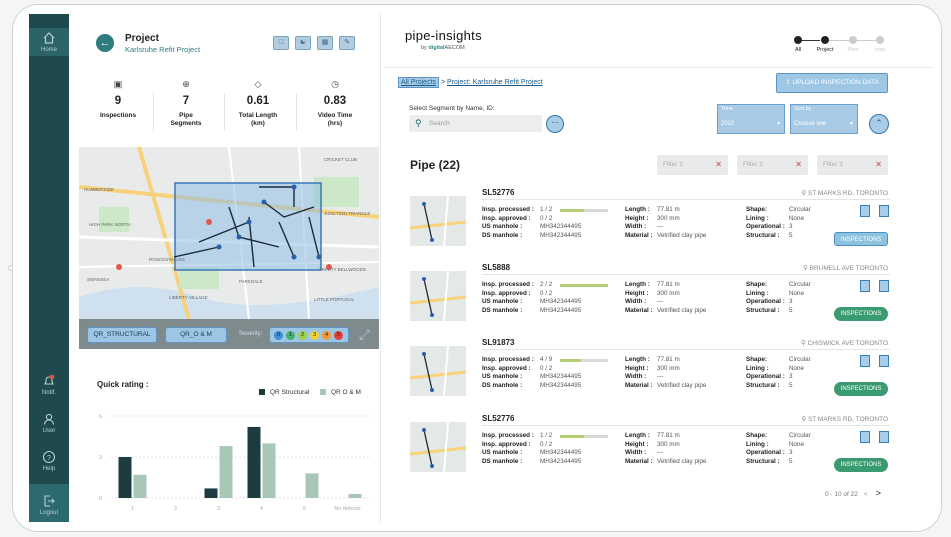  I want to click on breadcrumb-current: Project: Karlsruhe Refit Project, so click(495, 82).